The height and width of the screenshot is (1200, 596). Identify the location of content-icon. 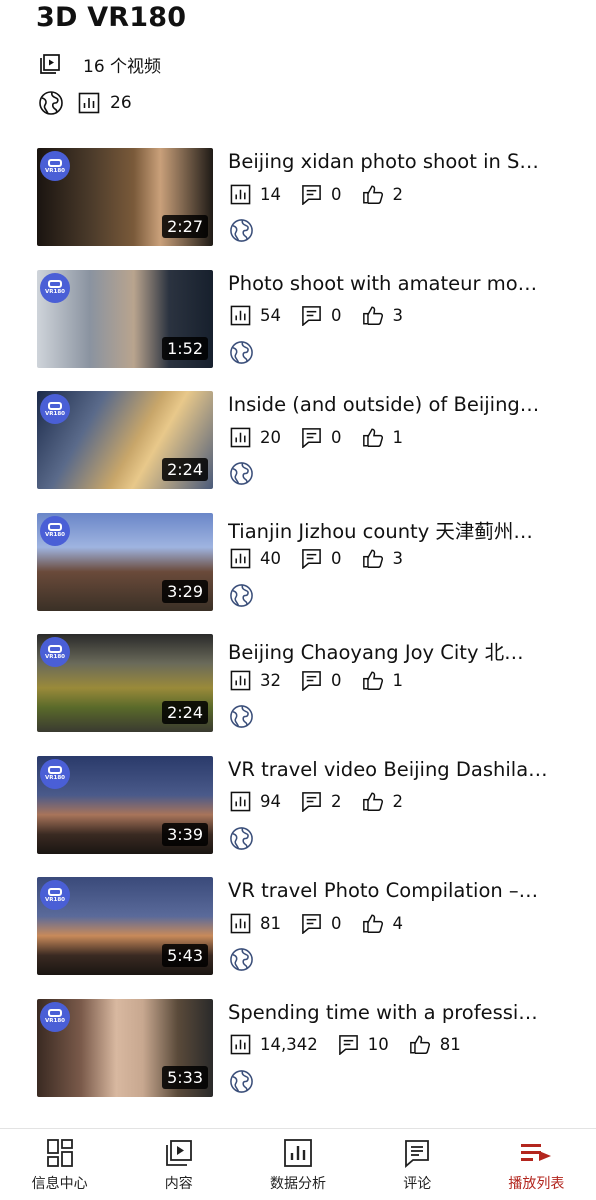
(179, 1155).